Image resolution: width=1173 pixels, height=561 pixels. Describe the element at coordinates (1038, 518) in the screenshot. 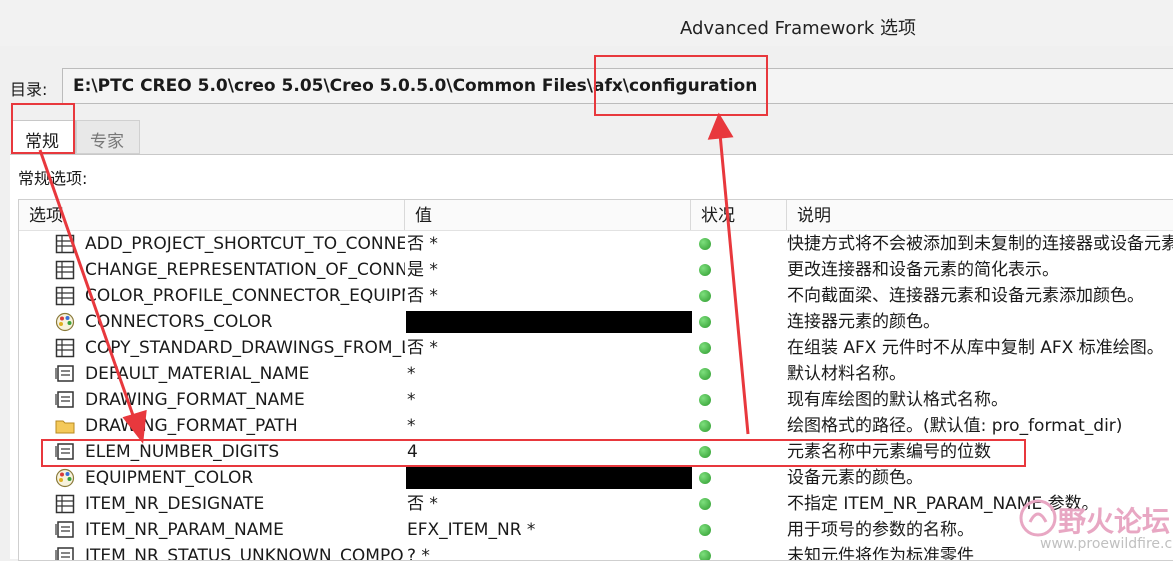

I see `watermark-logo-icon` at that location.